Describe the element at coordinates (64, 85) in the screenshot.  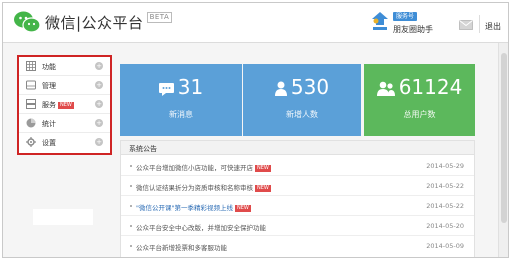
I see `sidebar-item-manage: 管理 +` at that location.